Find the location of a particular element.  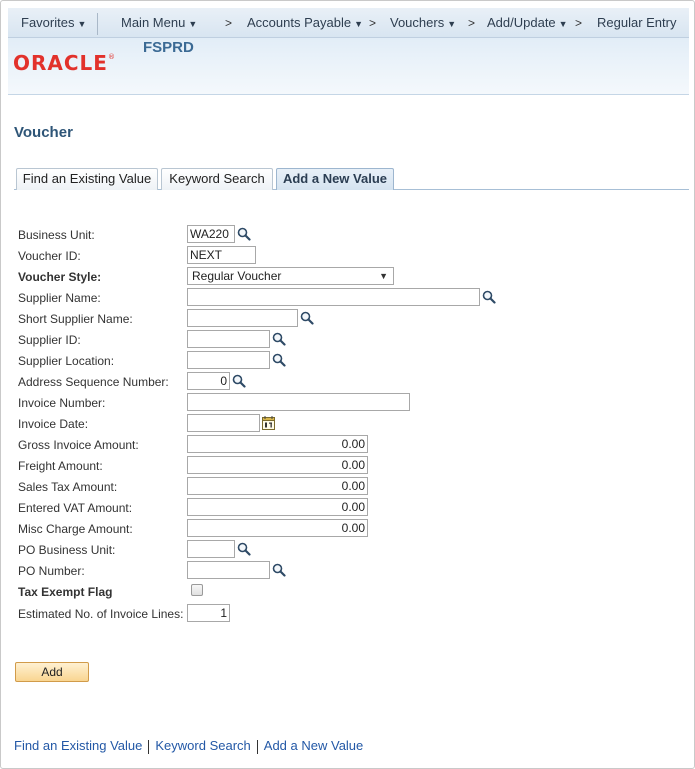

misc-charge-amount-label: Misc Charge Amount: is located at coordinates (75, 529).